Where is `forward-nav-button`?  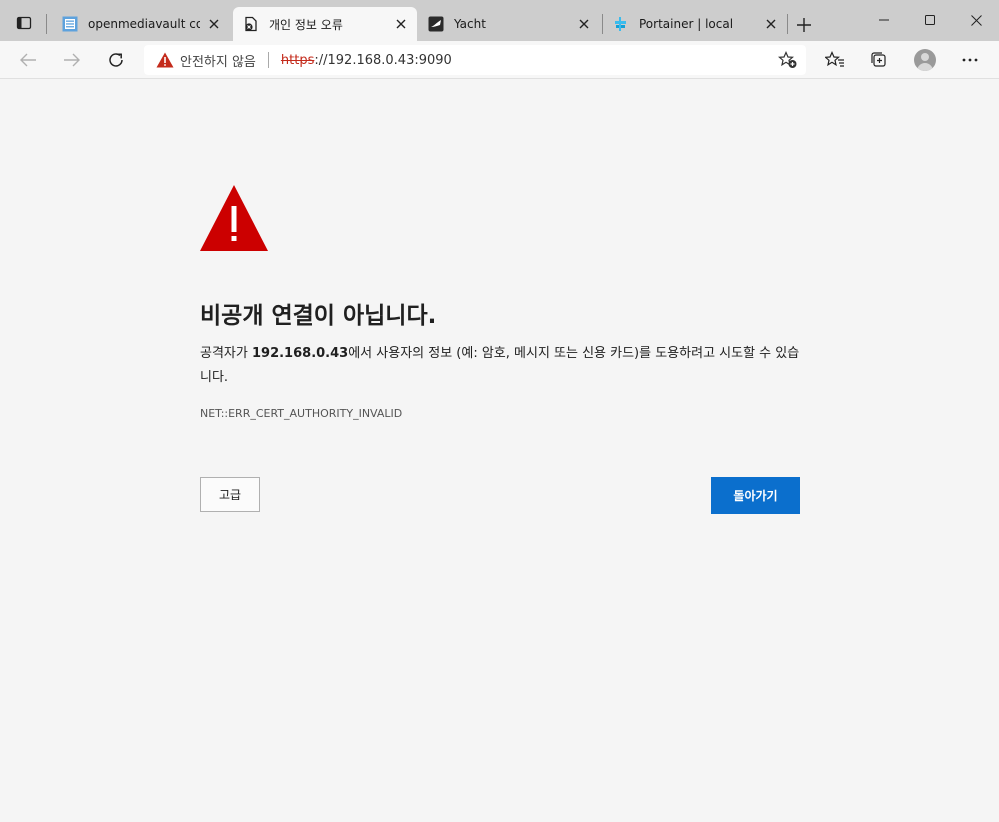
forward-nav-button is located at coordinates (72, 60).